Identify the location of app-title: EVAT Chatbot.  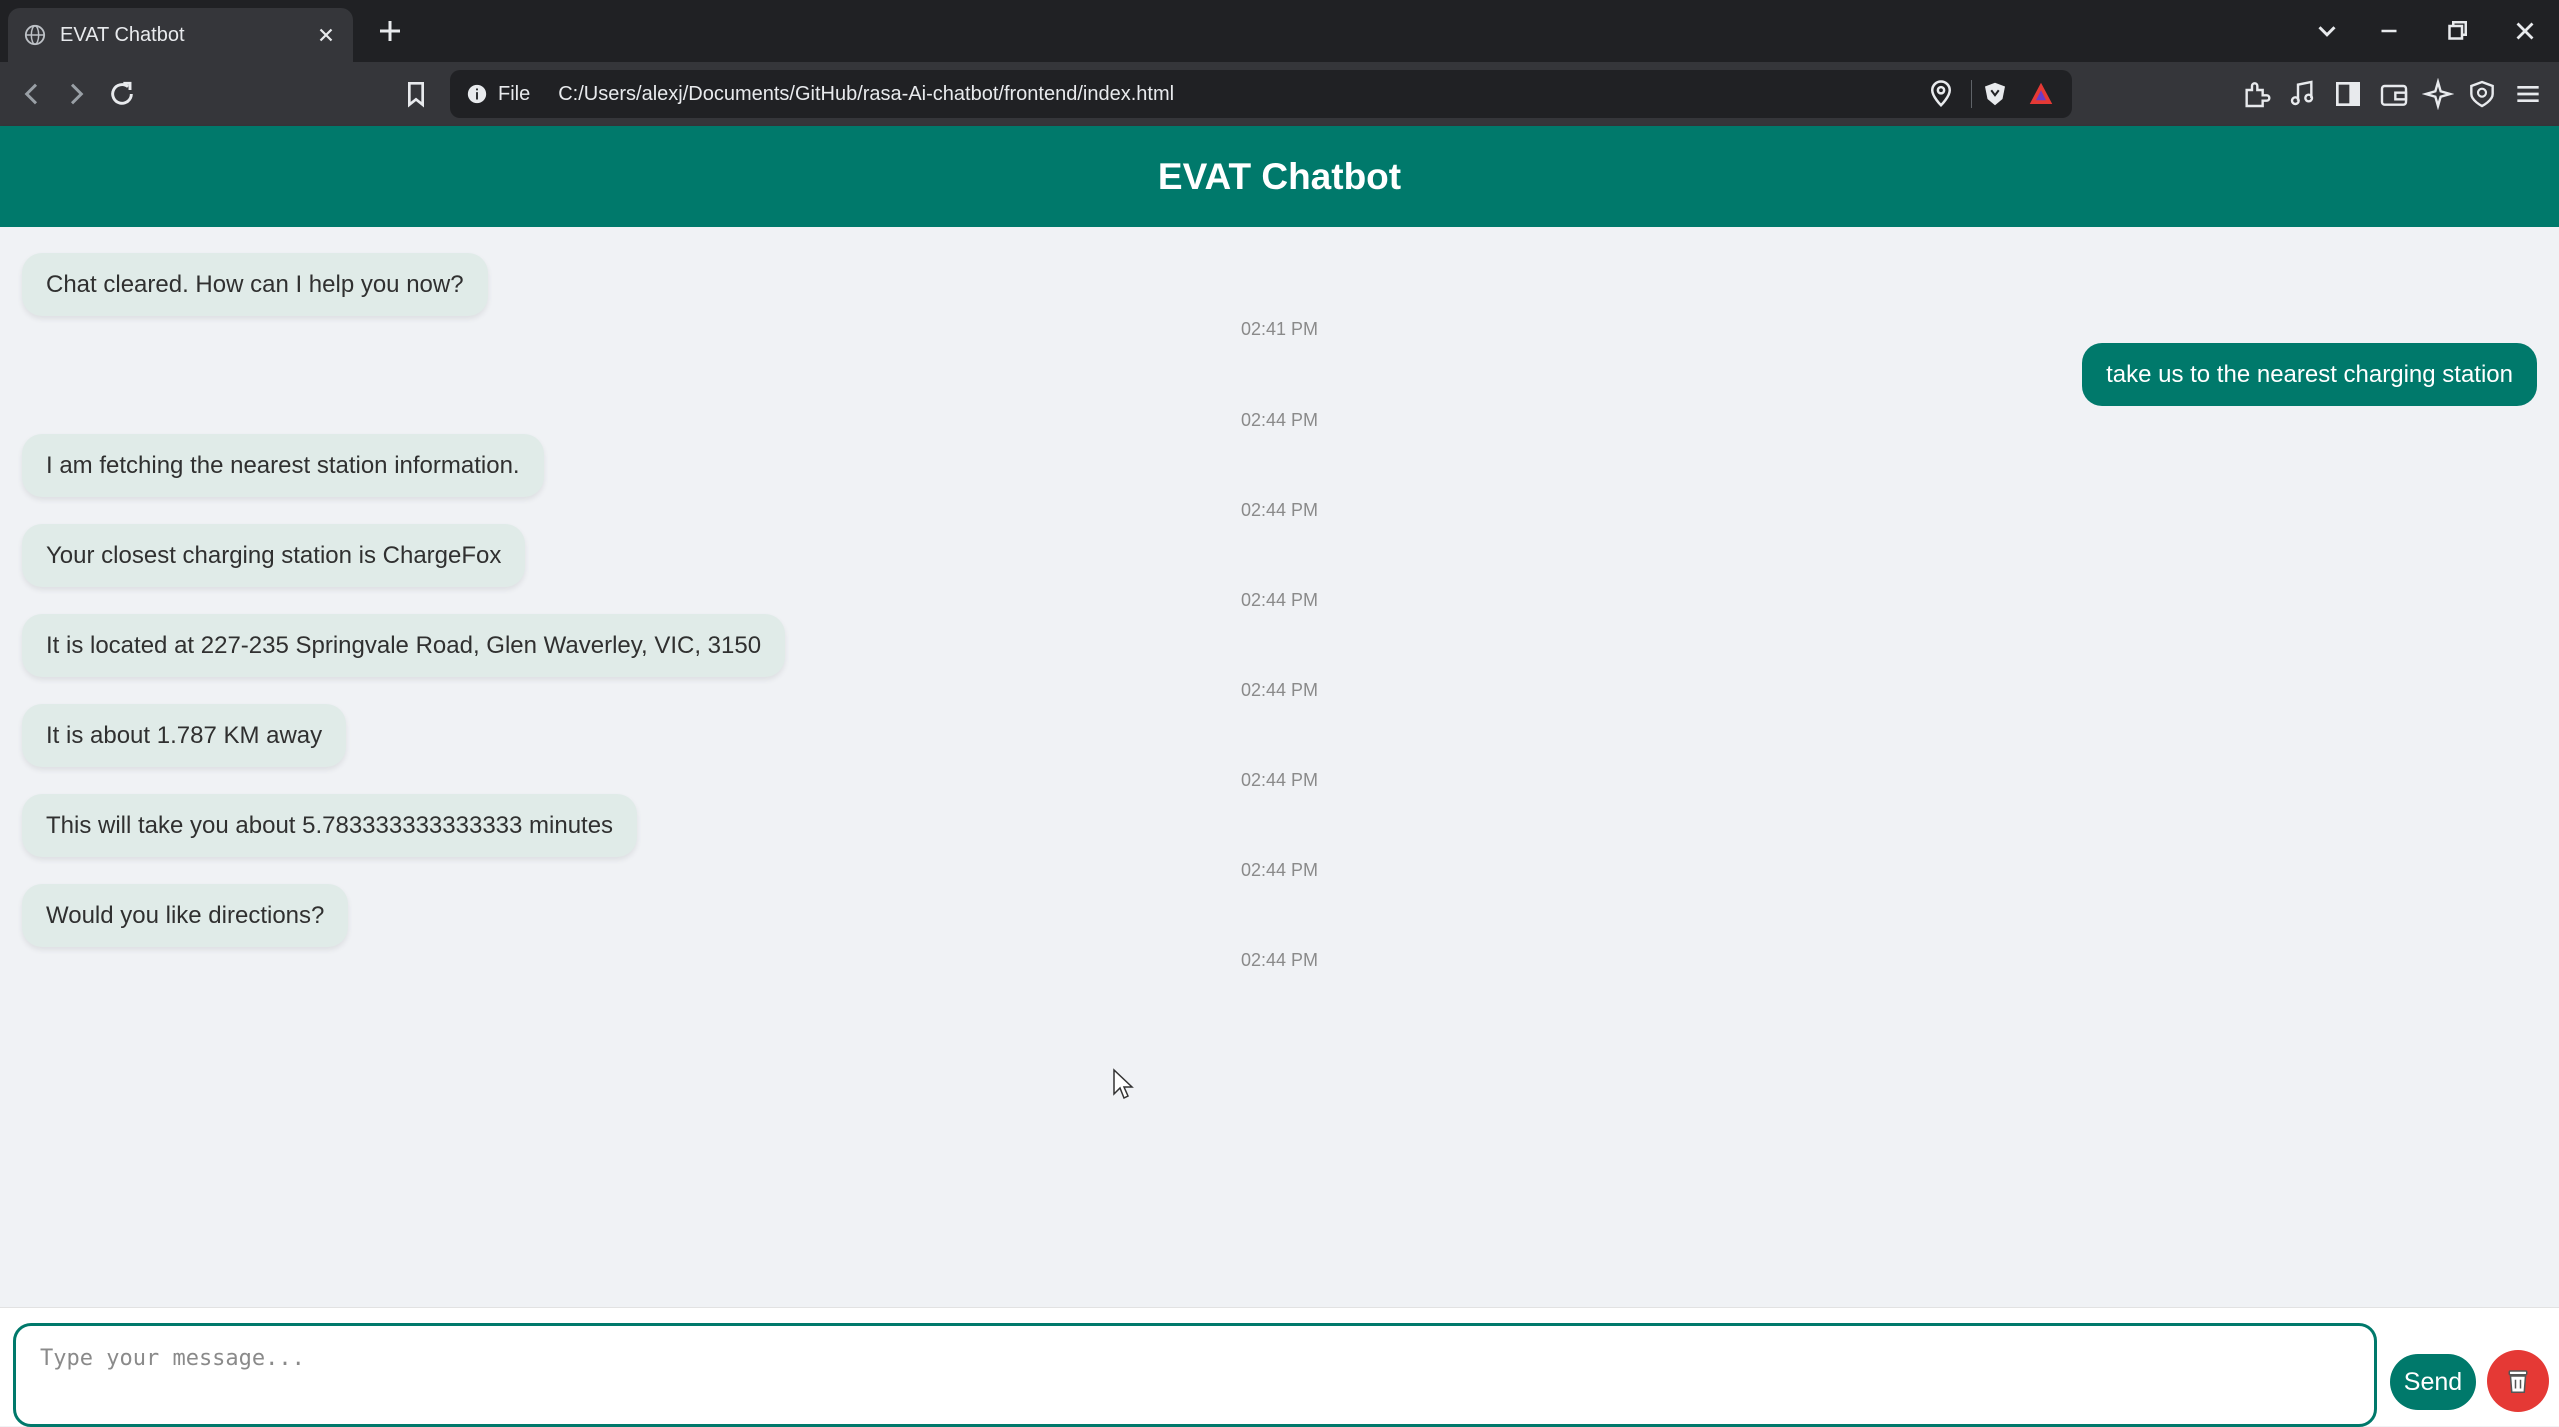
(1279, 176).